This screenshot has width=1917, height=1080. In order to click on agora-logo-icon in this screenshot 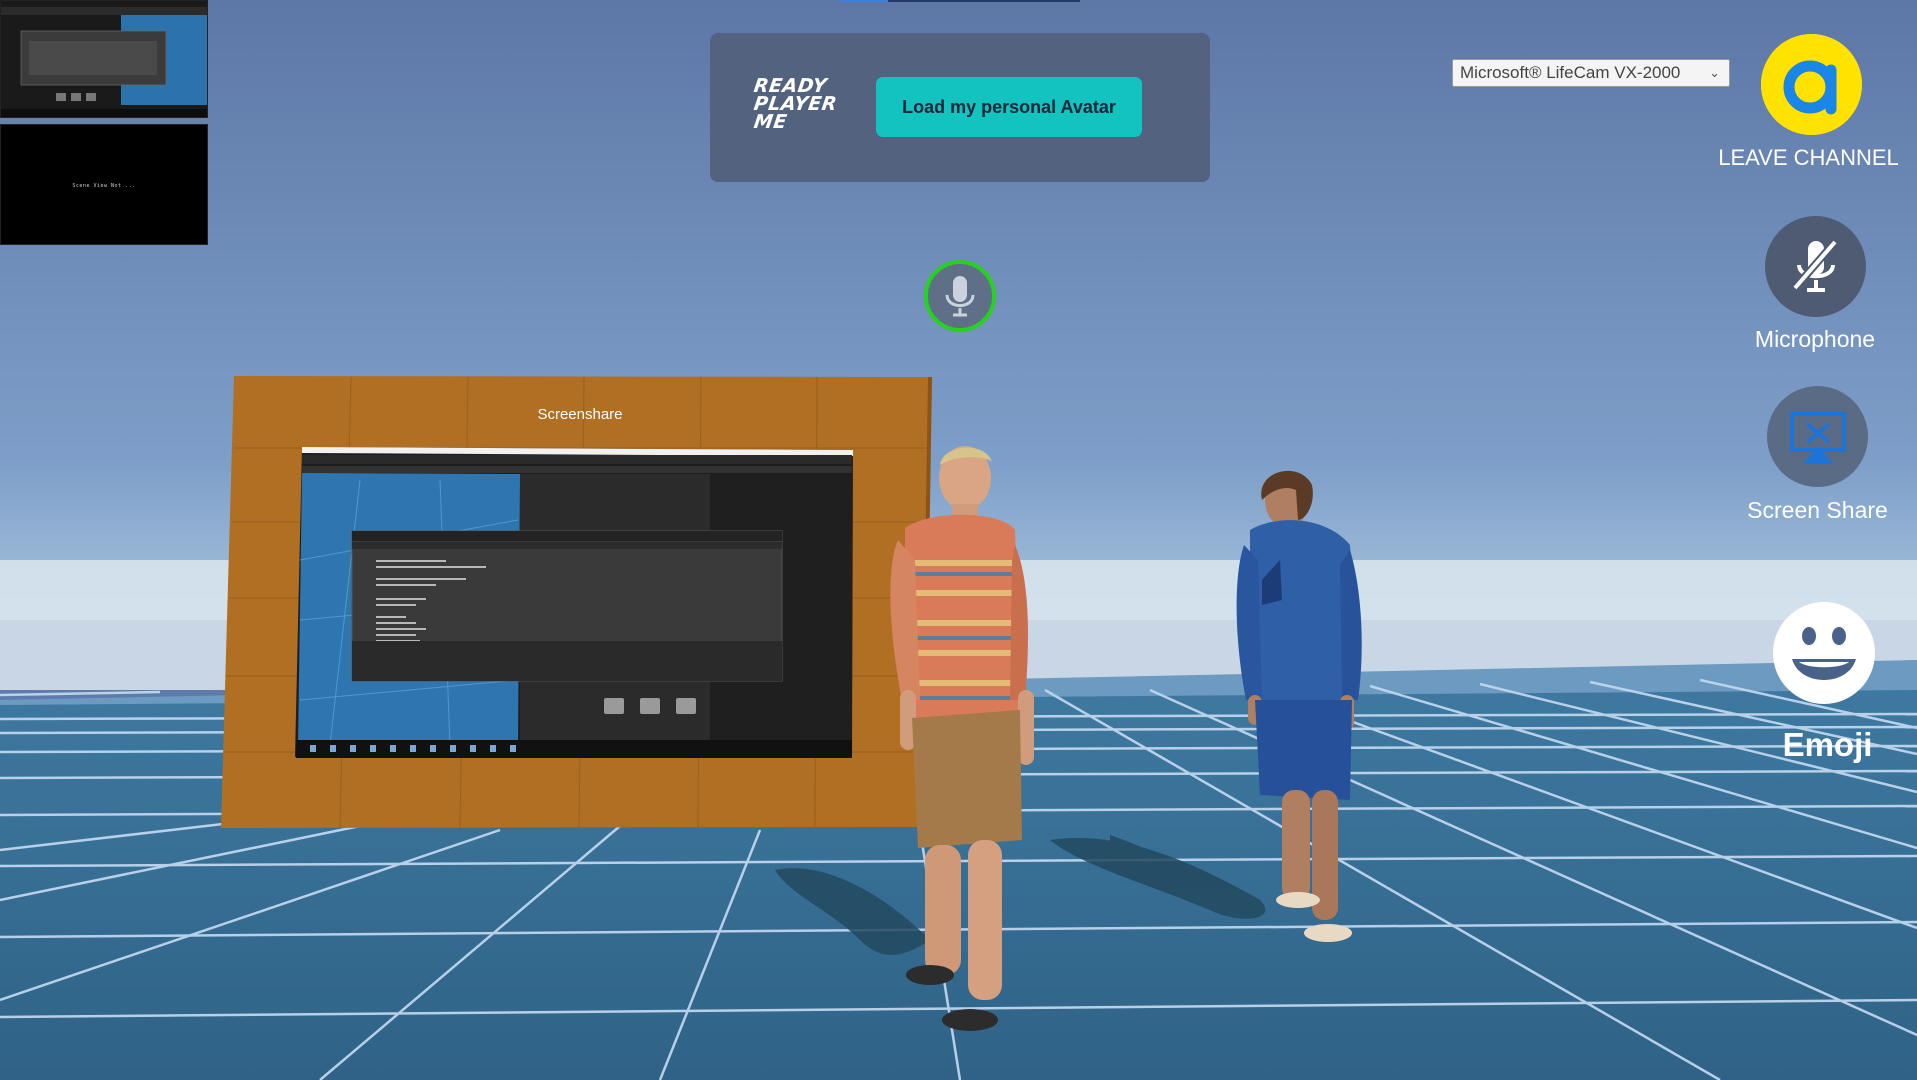, I will do `click(1811, 84)`.